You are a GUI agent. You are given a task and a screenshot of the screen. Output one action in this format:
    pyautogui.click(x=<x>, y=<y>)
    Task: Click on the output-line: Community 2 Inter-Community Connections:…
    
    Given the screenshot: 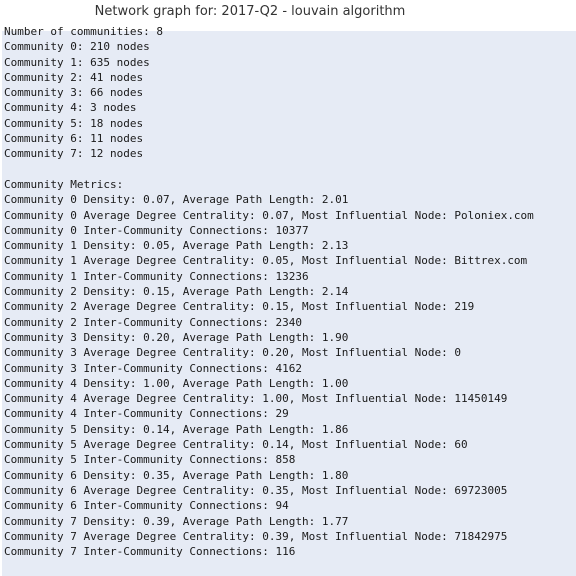 What is the action you would take?
    pyautogui.click(x=153, y=322)
    